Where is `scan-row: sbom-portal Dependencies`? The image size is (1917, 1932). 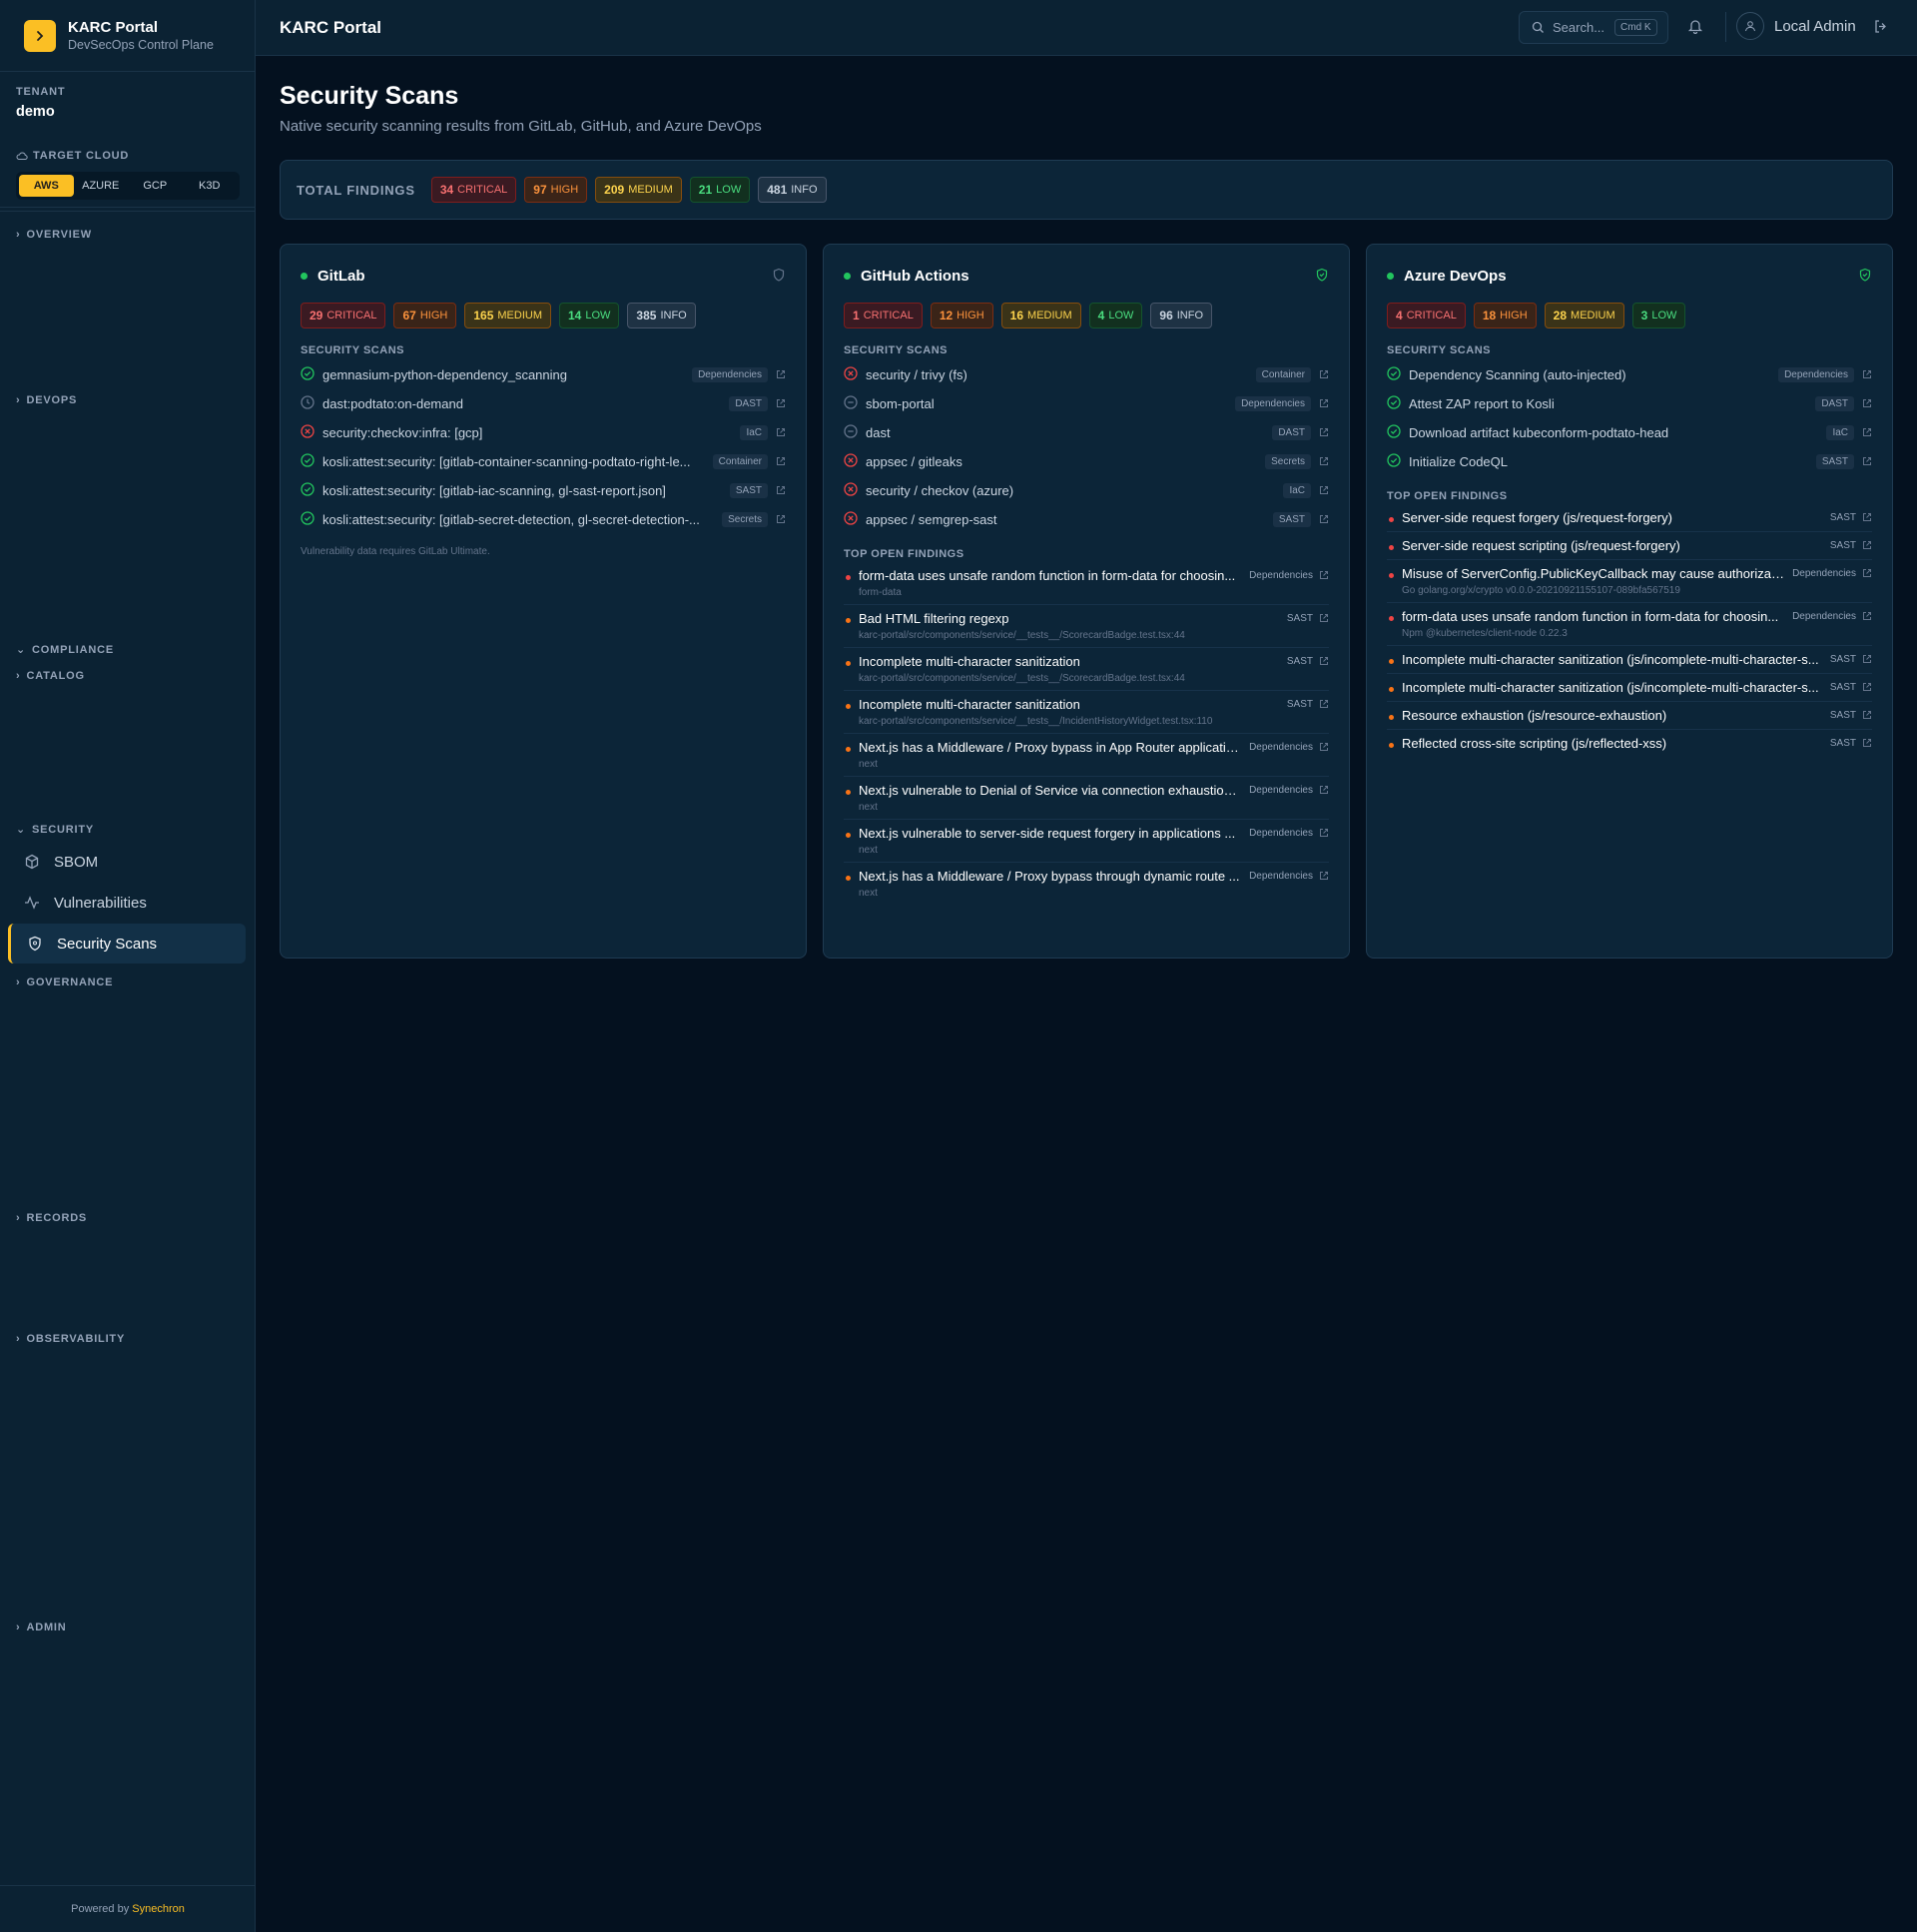 scan-row: sbom-portal Dependencies is located at coordinates (1086, 403).